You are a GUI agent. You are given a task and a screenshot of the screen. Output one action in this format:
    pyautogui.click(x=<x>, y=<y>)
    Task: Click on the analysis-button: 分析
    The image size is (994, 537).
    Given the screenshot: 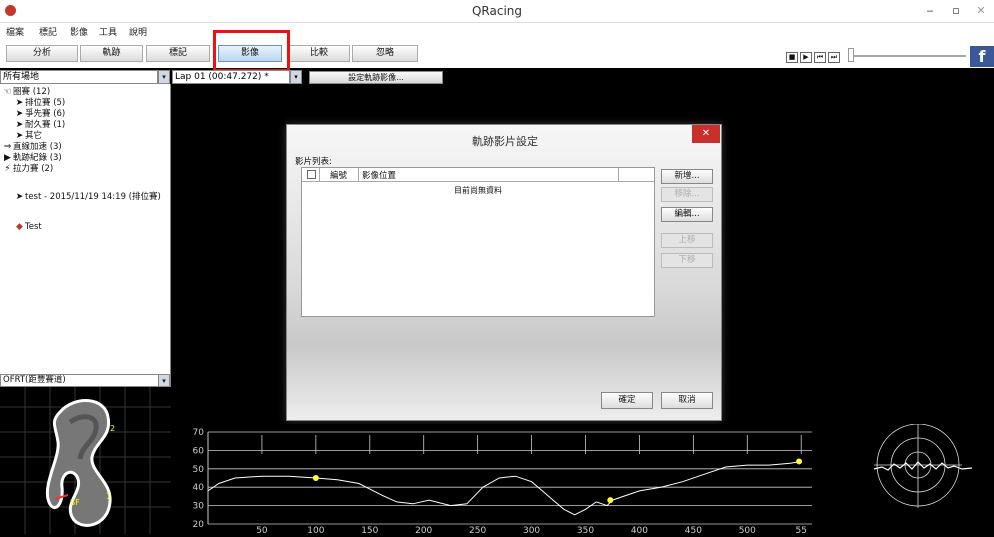 What is the action you would take?
    pyautogui.click(x=42, y=53)
    